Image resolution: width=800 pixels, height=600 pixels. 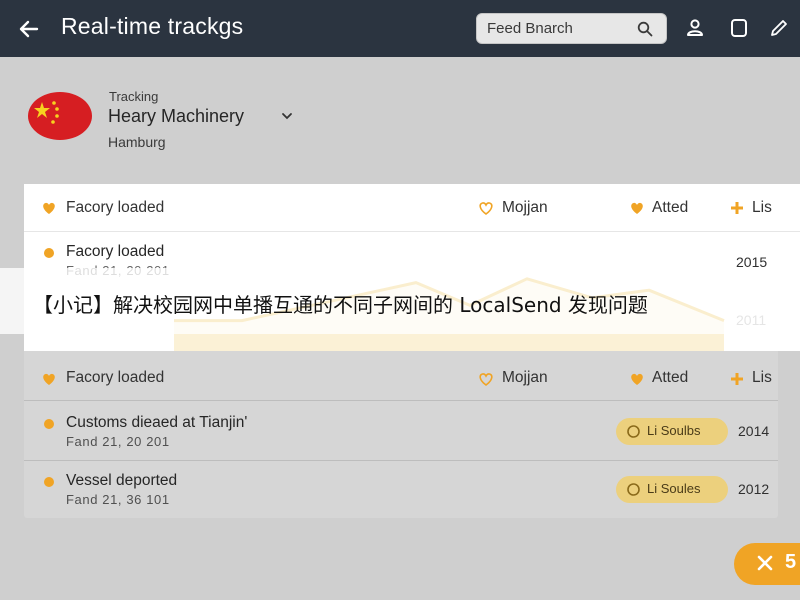 I want to click on user-icon, so click(x=695, y=28).